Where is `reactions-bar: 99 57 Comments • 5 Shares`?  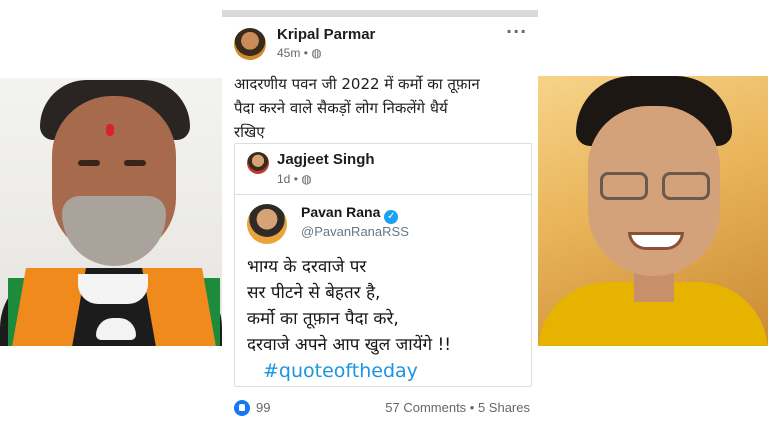 reactions-bar: 99 57 Comments • 5 Shares is located at coordinates (382, 408).